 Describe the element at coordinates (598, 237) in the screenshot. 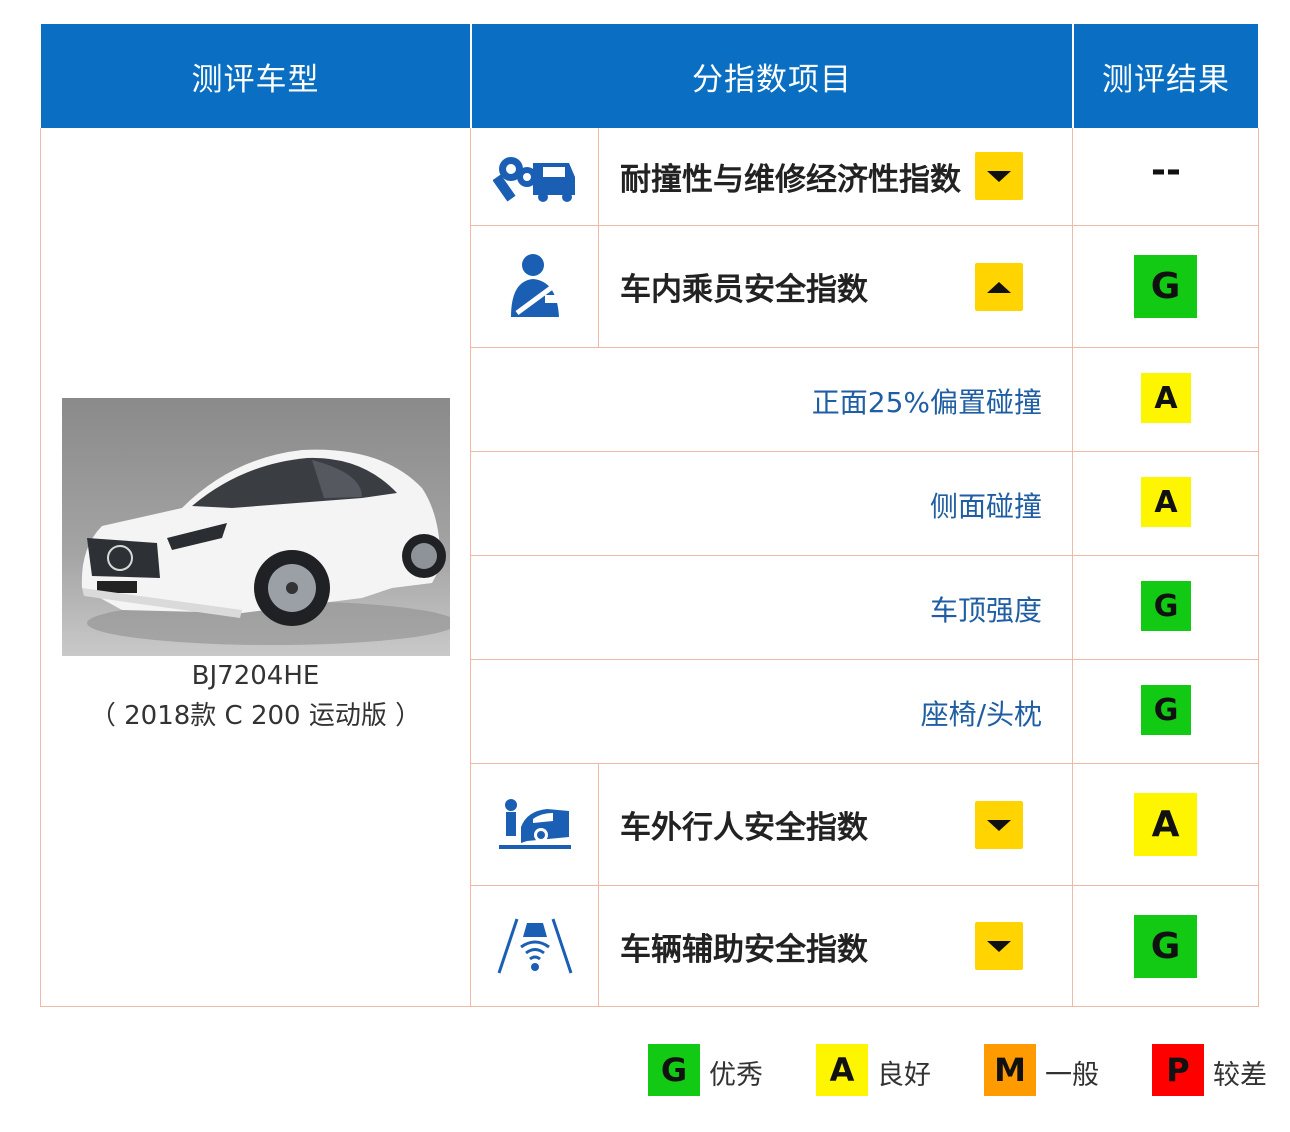

I see `icon-divider-top` at that location.